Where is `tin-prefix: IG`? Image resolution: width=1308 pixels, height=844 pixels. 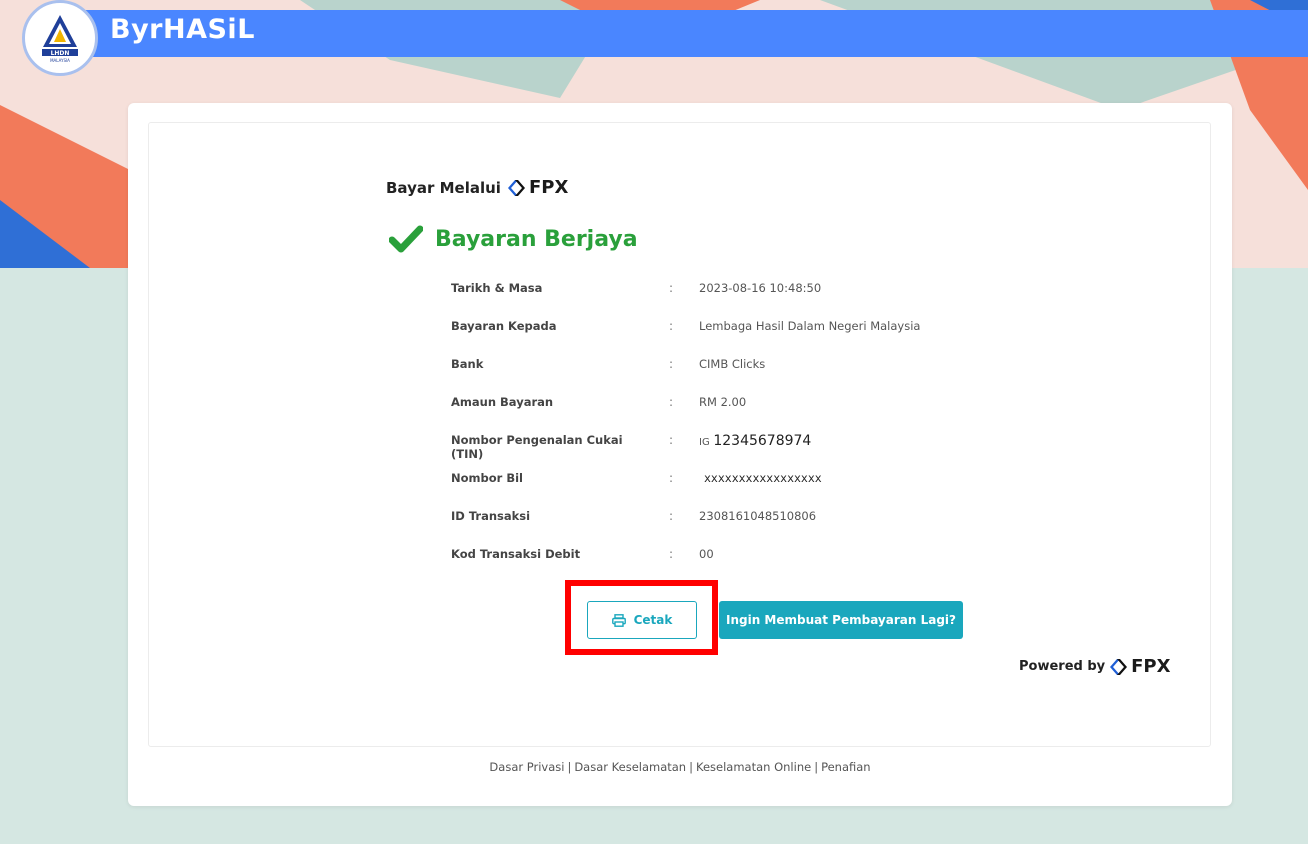 tin-prefix: IG is located at coordinates (704, 442).